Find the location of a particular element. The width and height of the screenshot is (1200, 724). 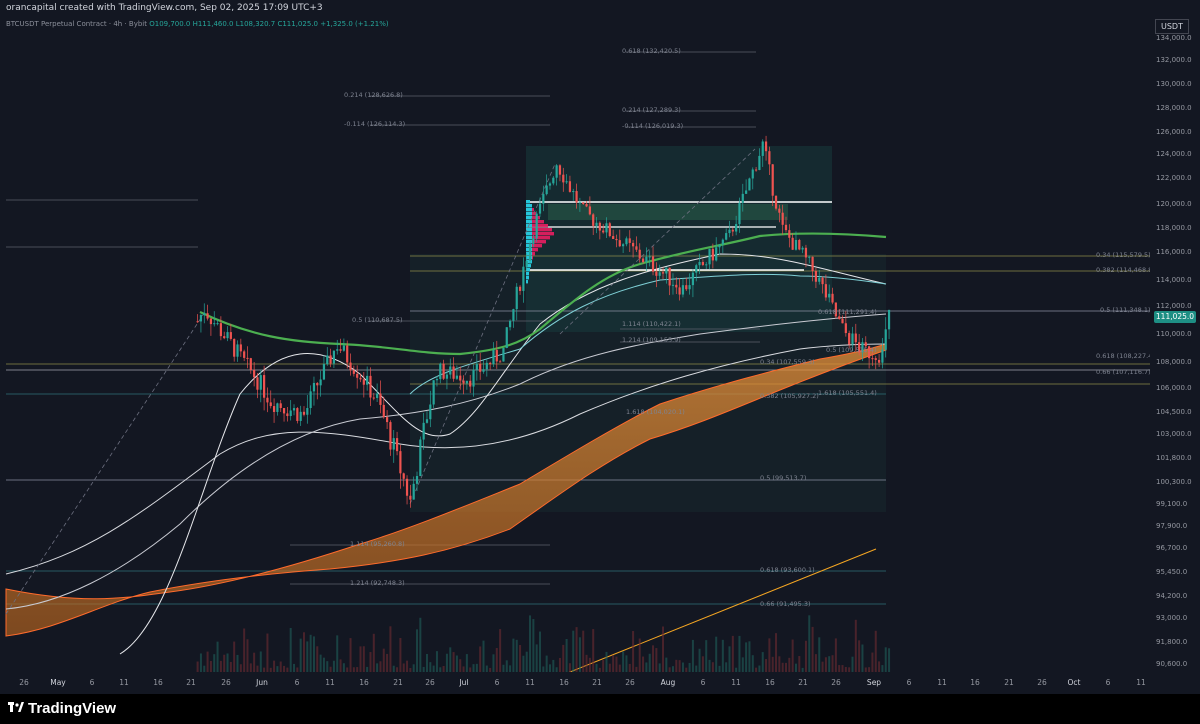

price-tick-label: 114,000.0 is located at coordinates (1174, 280).